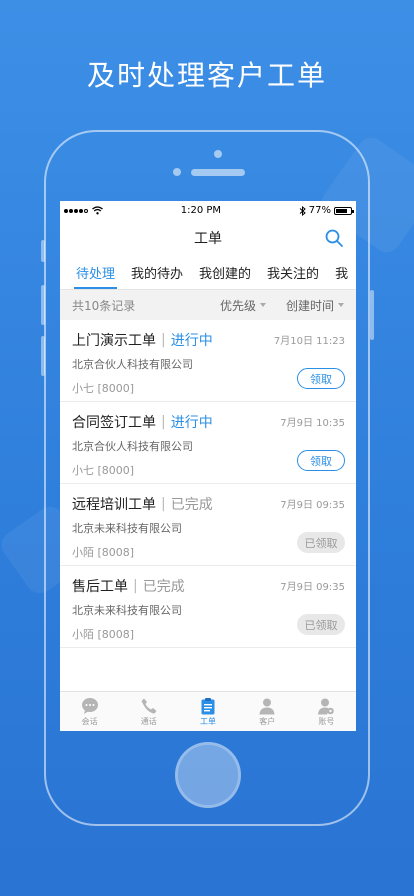 This screenshot has width=414, height=896. Describe the element at coordinates (344, 210) in the screenshot. I see `battery-icon` at that location.